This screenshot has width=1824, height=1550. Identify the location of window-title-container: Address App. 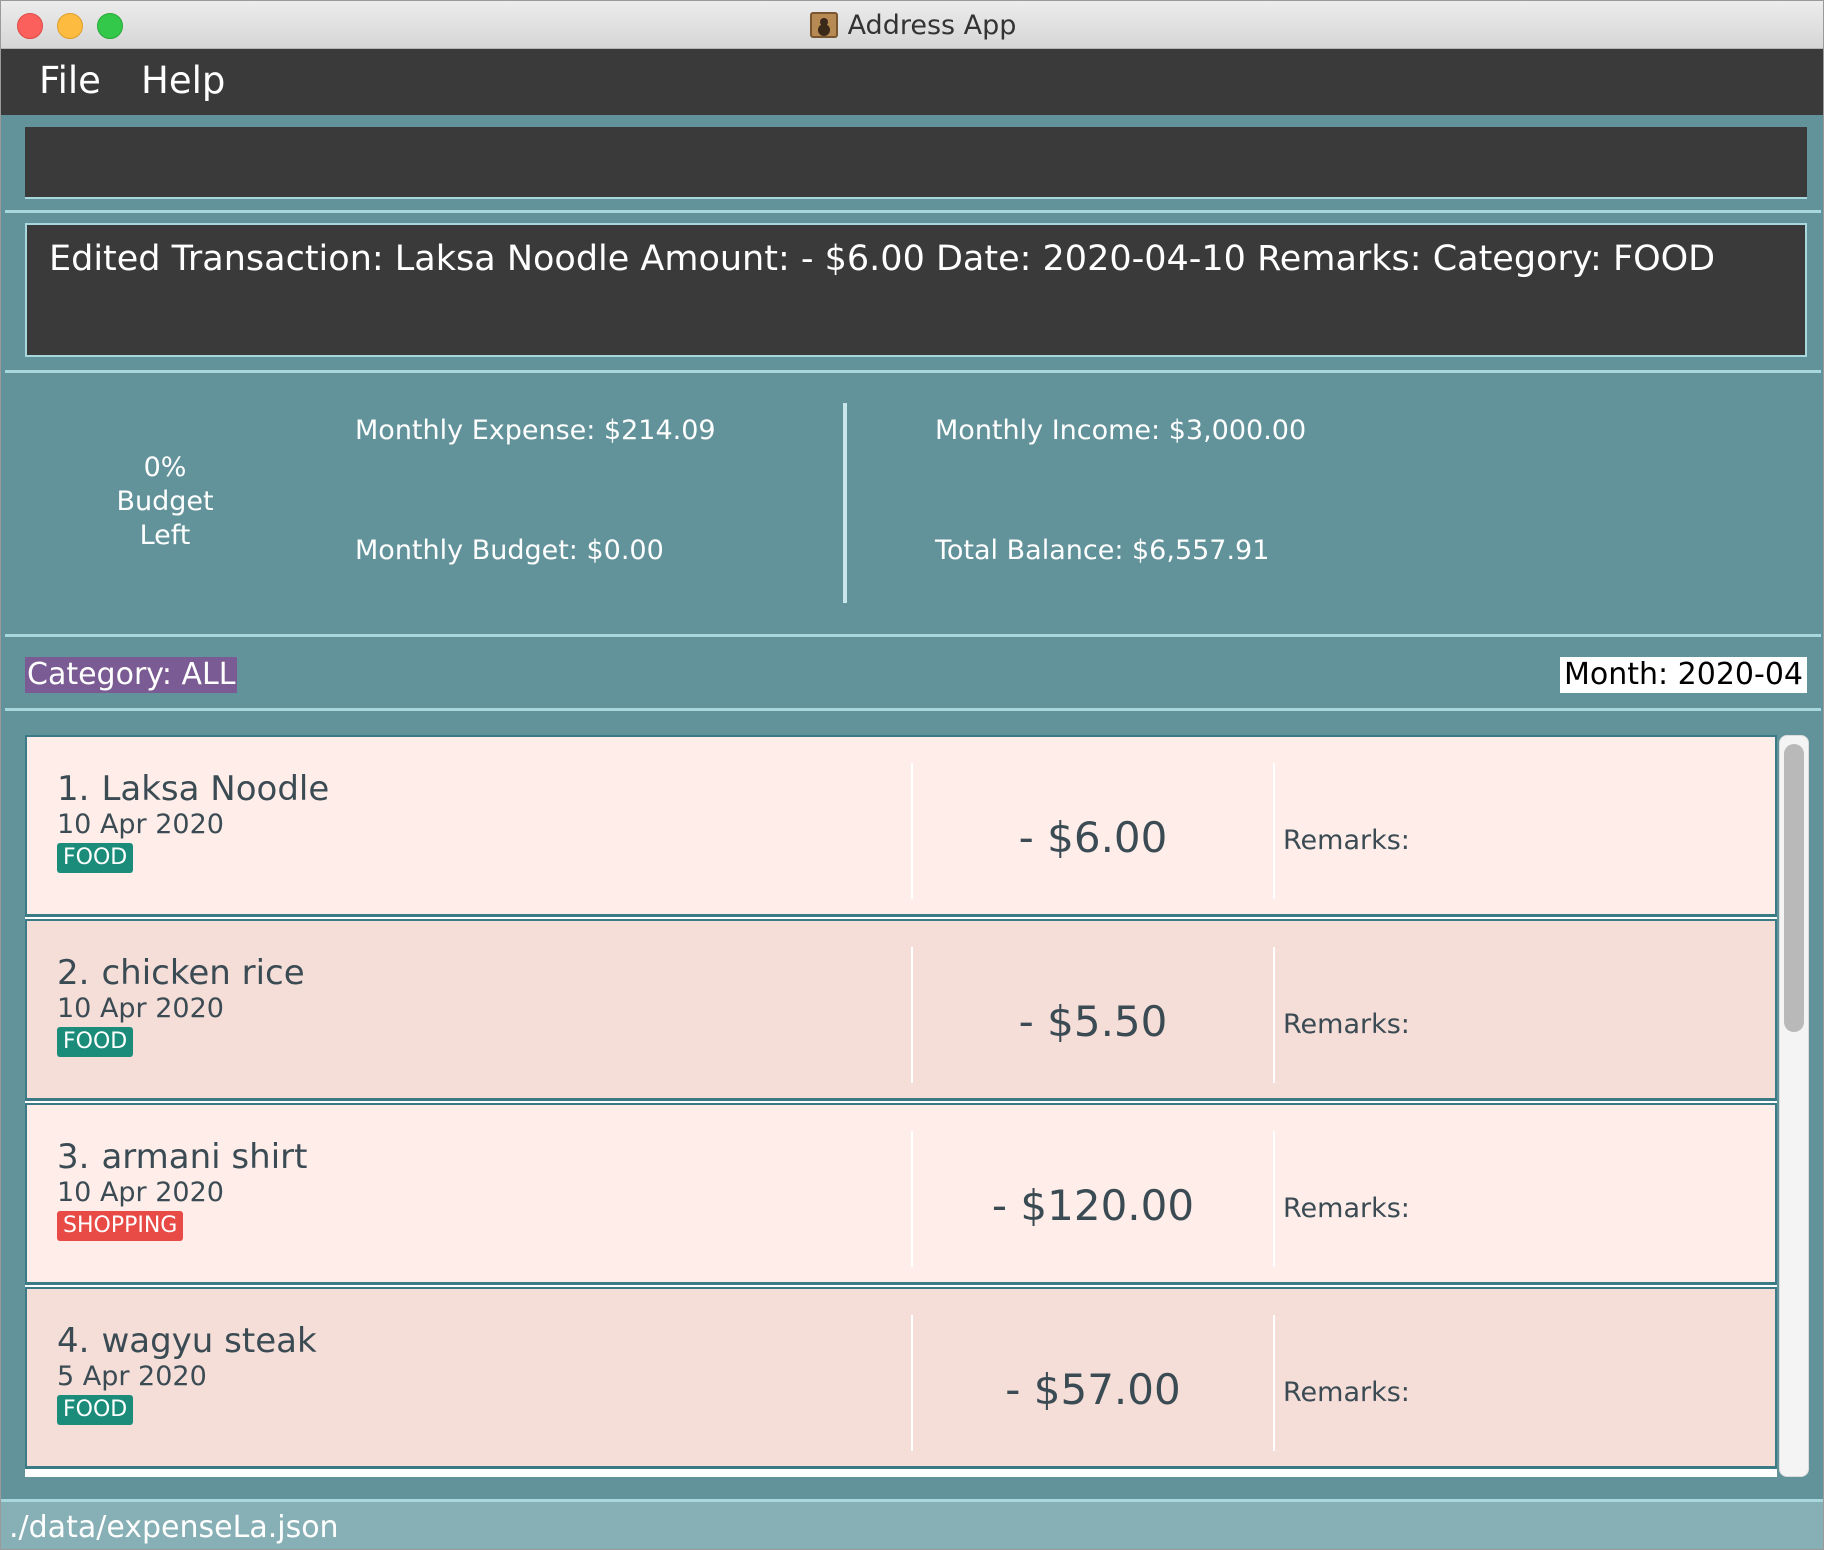
(912, 25).